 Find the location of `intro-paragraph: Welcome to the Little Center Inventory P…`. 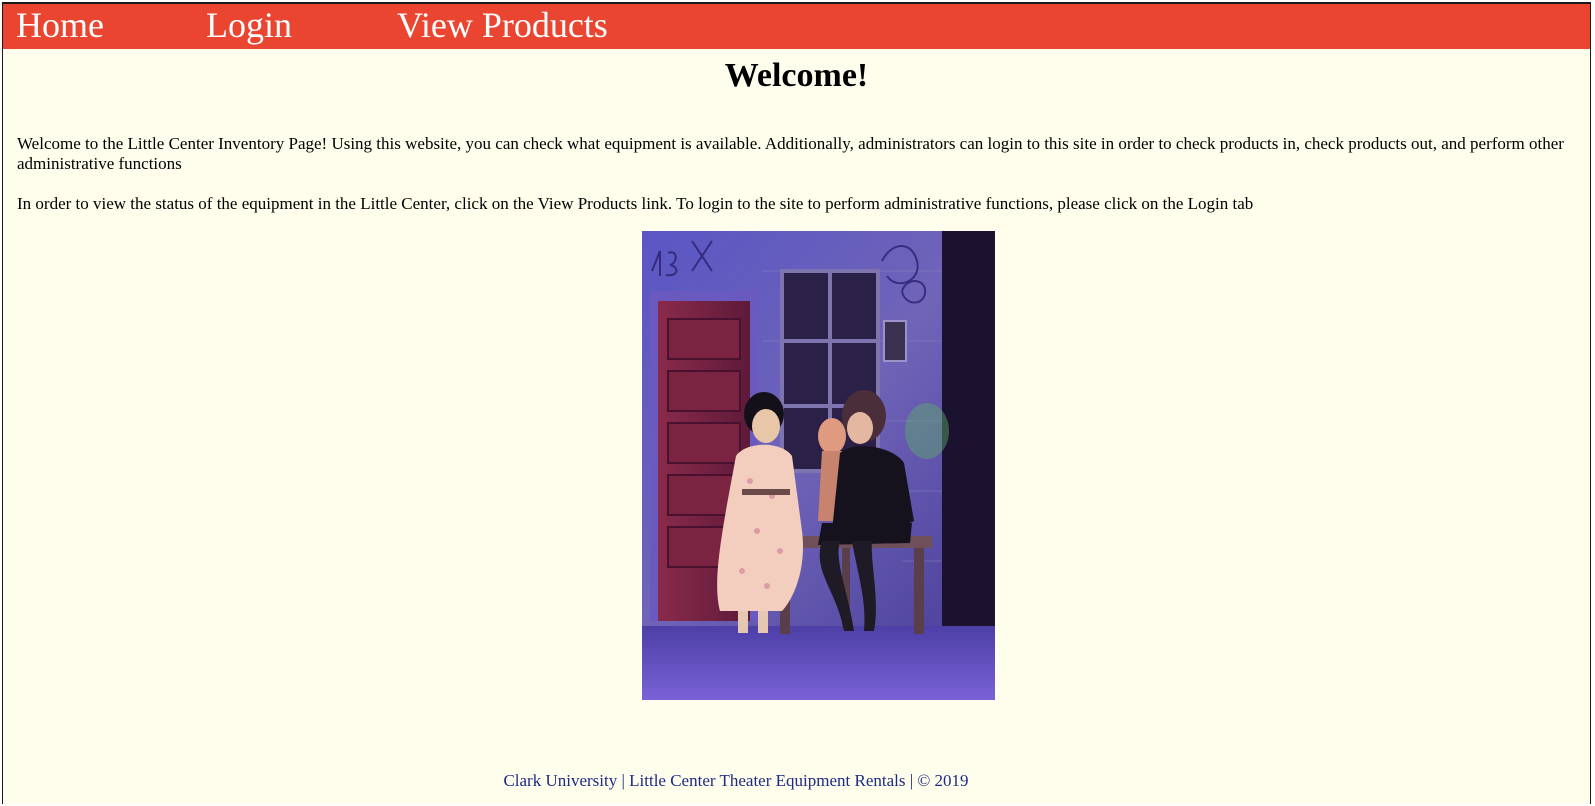

intro-paragraph: Welcome to the Little Center Inventory P… is located at coordinates (790, 153).